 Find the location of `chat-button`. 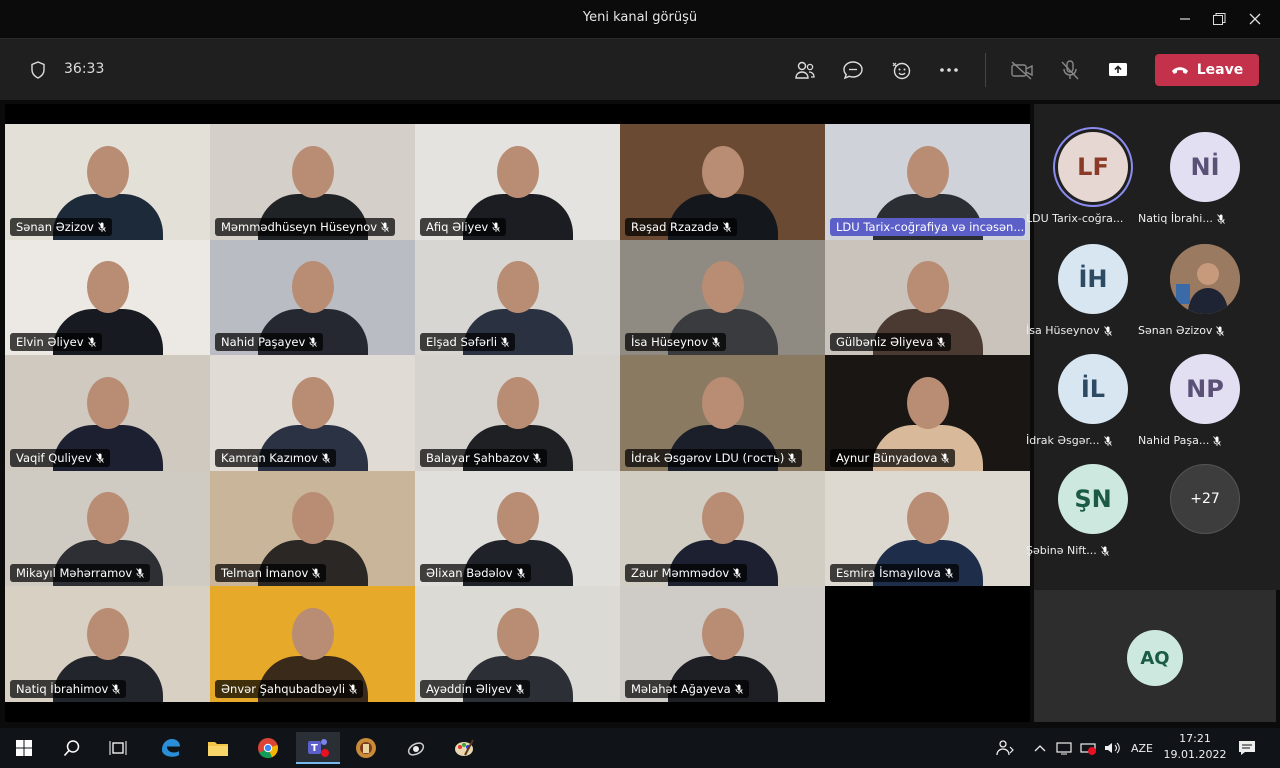

chat-button is located at coordinates (853, 70).